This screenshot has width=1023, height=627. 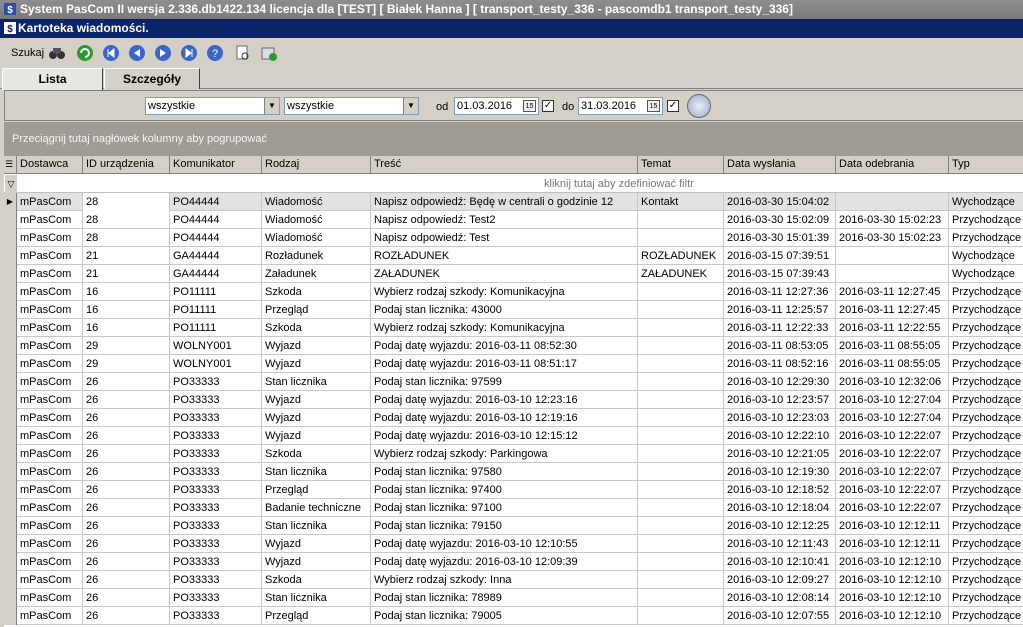 I want to click on cell-tresc: Podaj stan licznika: 78989, so click(x=504, y=598).